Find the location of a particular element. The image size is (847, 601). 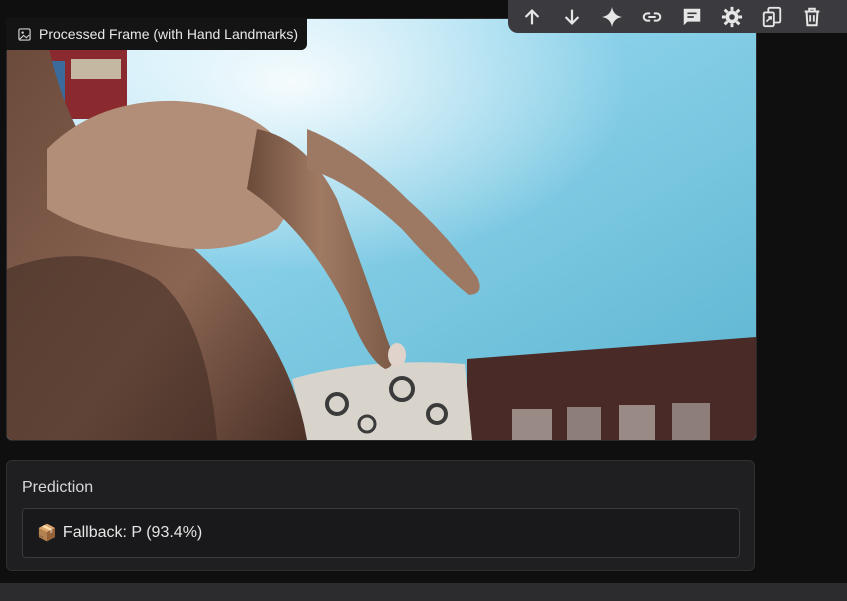

prediction-title: Prediction is located at coordinates (58, 487).